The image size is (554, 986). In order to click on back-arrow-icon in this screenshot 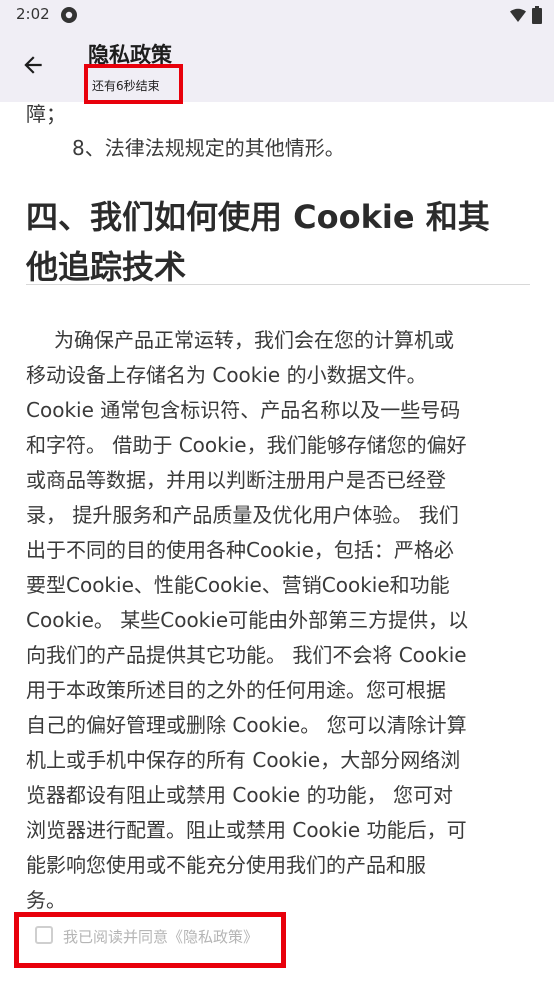, I will do `click(33, 65)`.